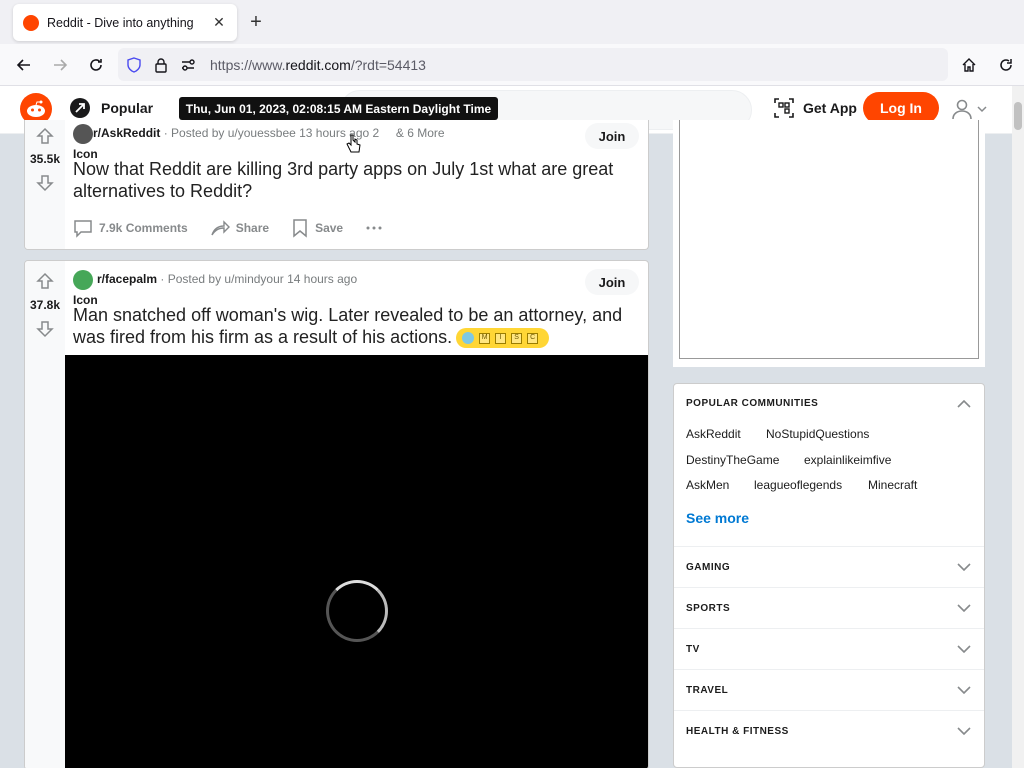 Image resolution: width=1024 pixels, height=768 pixels. Describe the element at coordinates (533, 64) in the screenshot. I see `url-bar: https://www.reddit.com/?rdt=54413` at that location.